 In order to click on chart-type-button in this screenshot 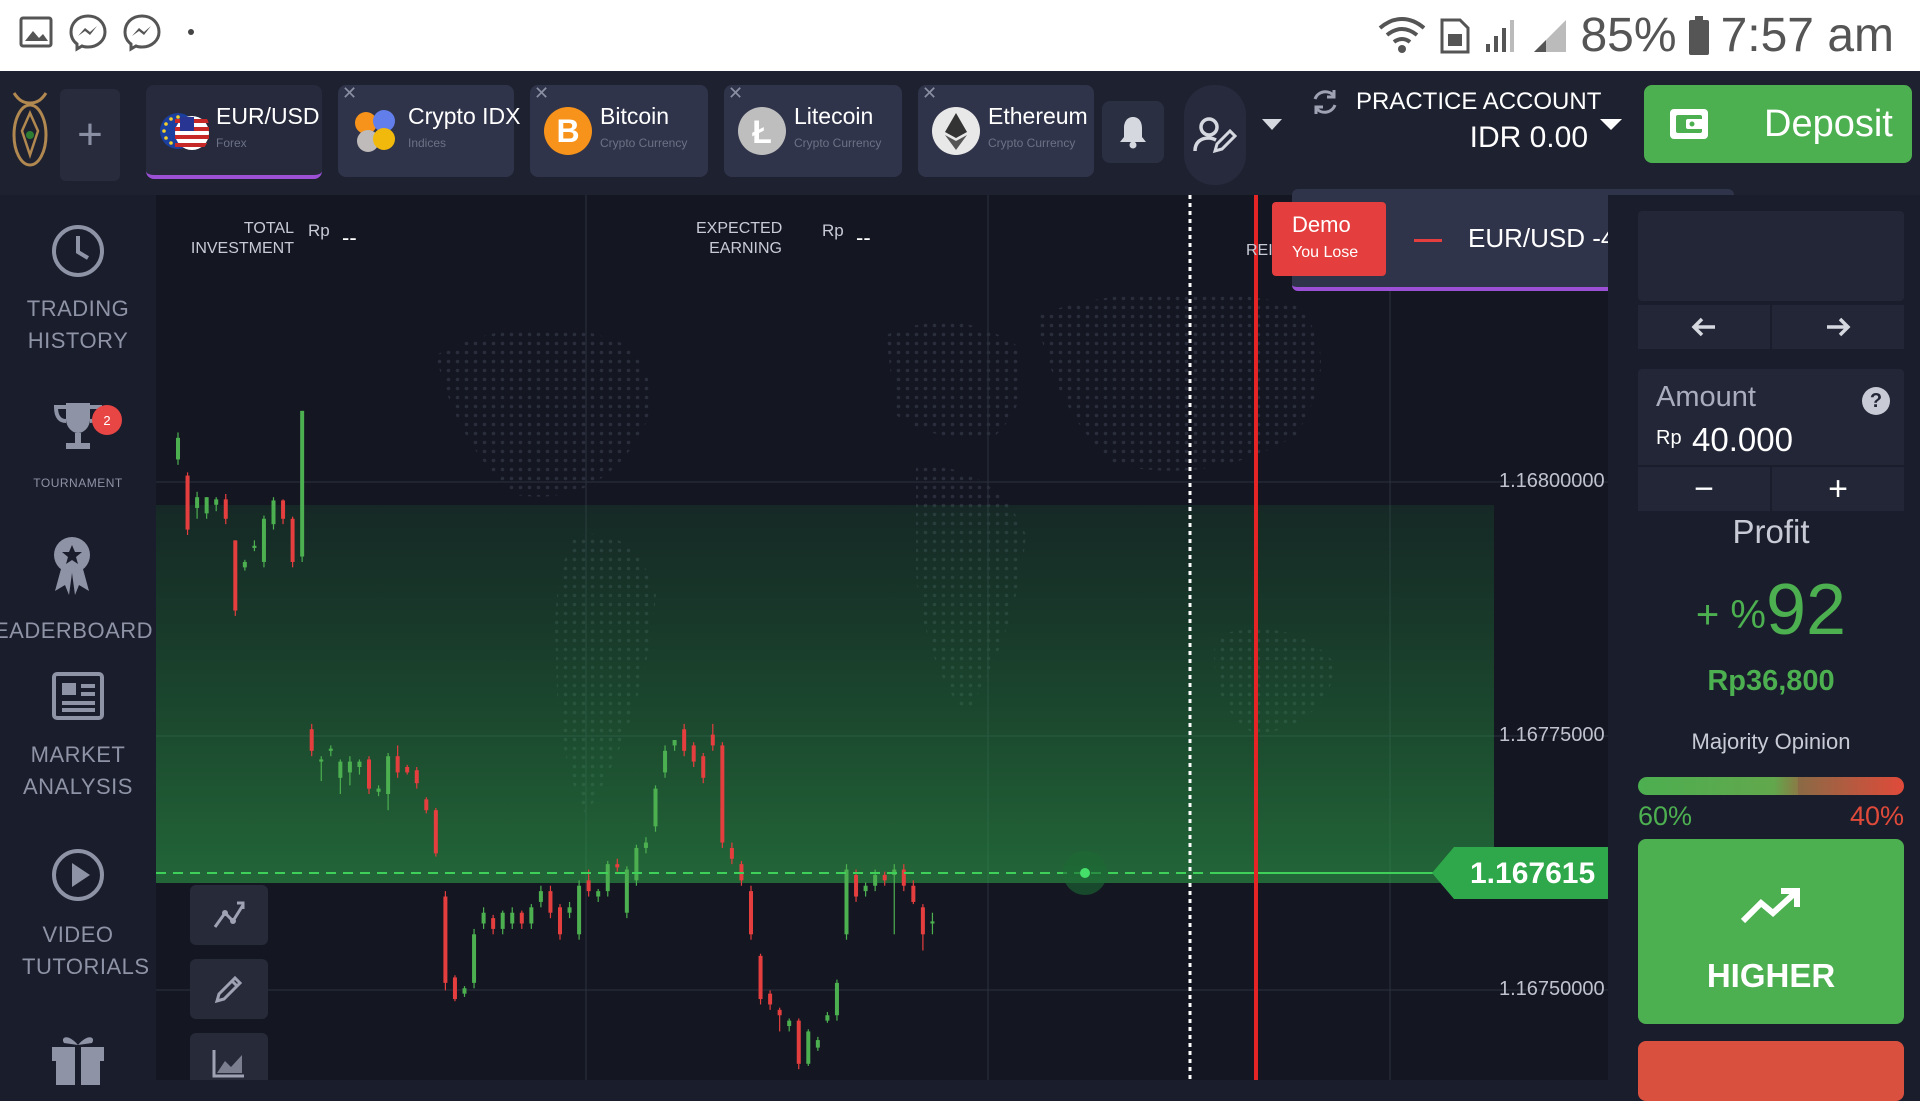, I will do `click(229, 1056)`.